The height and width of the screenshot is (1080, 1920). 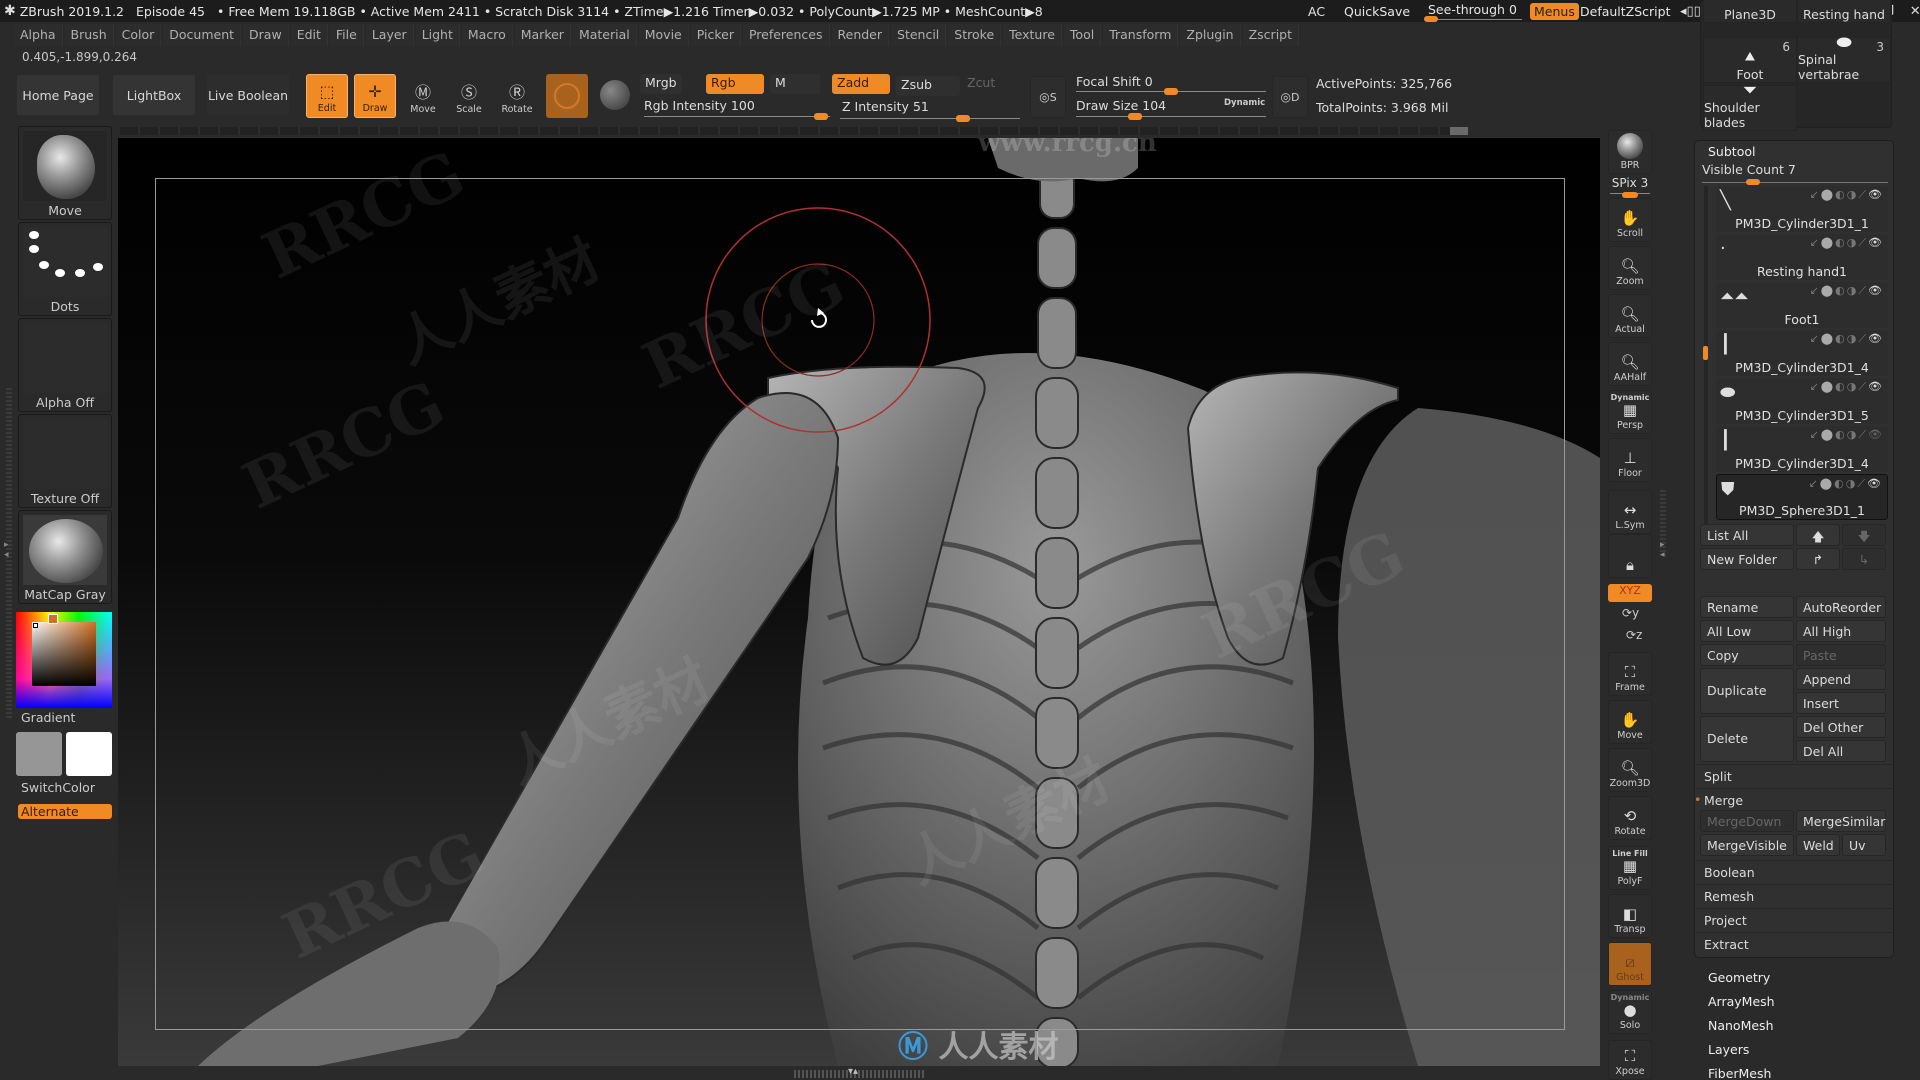 I want to click on menu-picker: Picker, so click(x=715, y=35).